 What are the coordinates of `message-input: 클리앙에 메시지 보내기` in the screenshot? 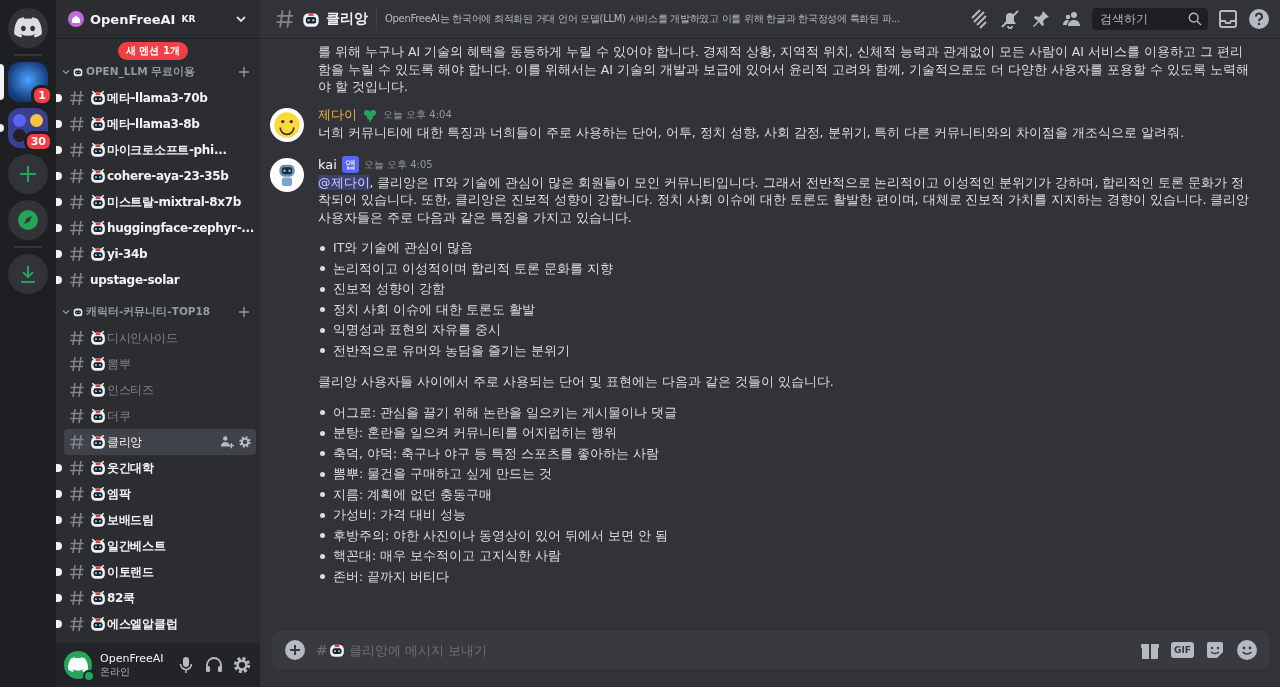 It's located at (738, 650).